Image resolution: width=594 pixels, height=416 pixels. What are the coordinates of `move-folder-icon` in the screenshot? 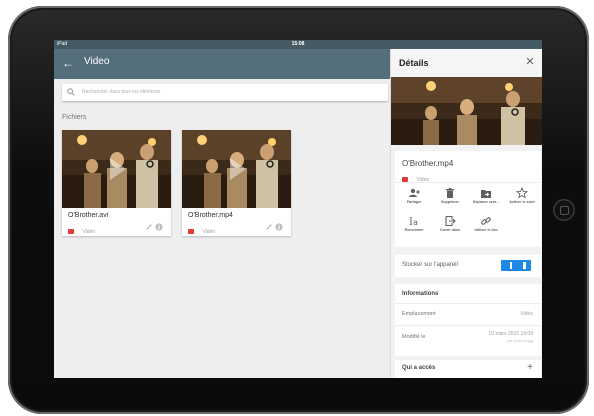 It's located at (486, 194).